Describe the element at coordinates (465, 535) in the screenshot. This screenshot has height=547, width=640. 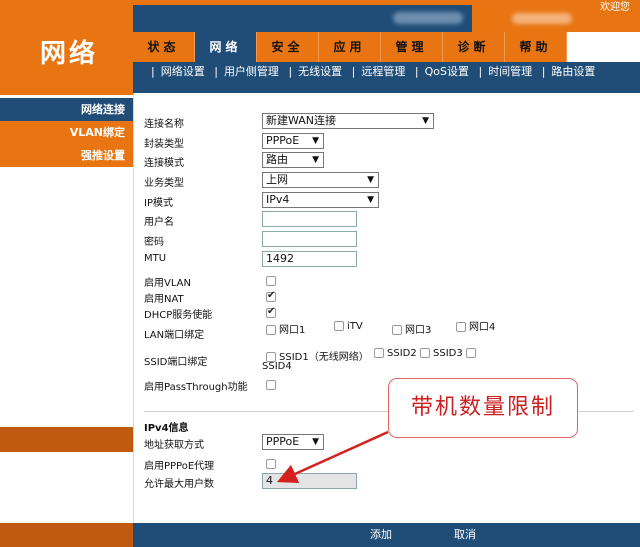
I see `cancel-button: 取消` at that location.